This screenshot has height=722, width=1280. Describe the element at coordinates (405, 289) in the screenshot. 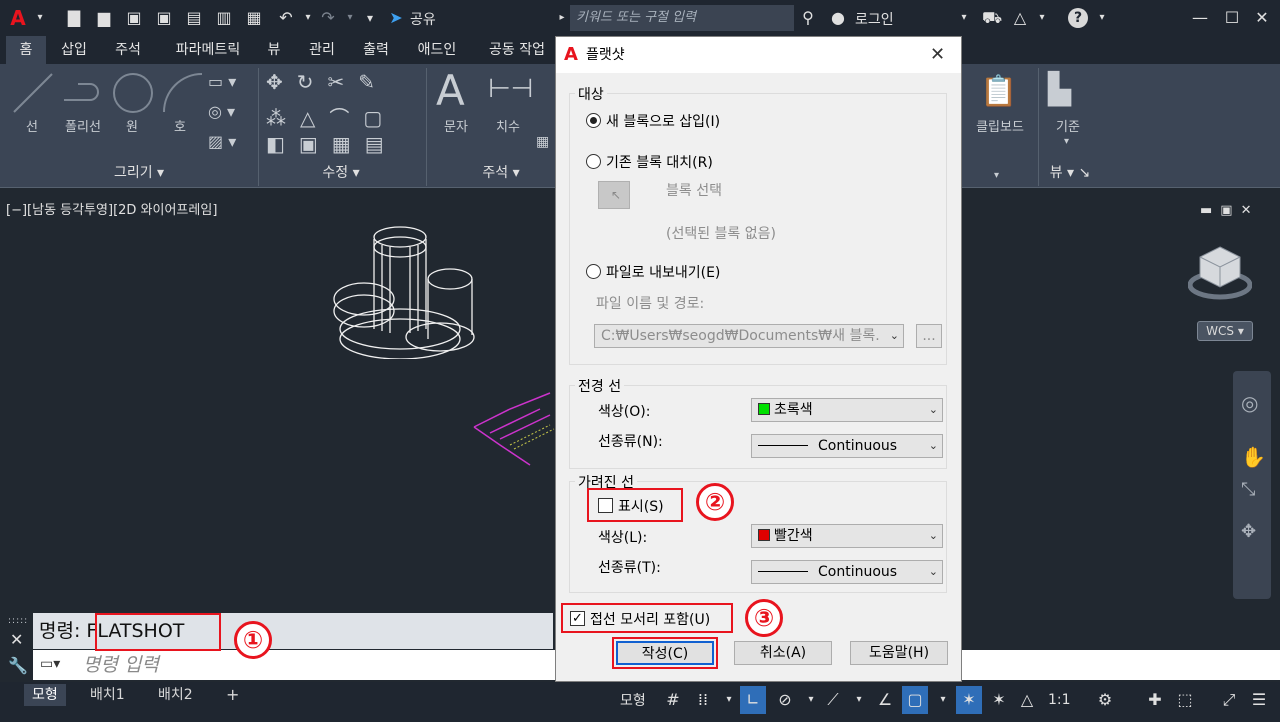

I see `3d-model-wireframe` at that location.